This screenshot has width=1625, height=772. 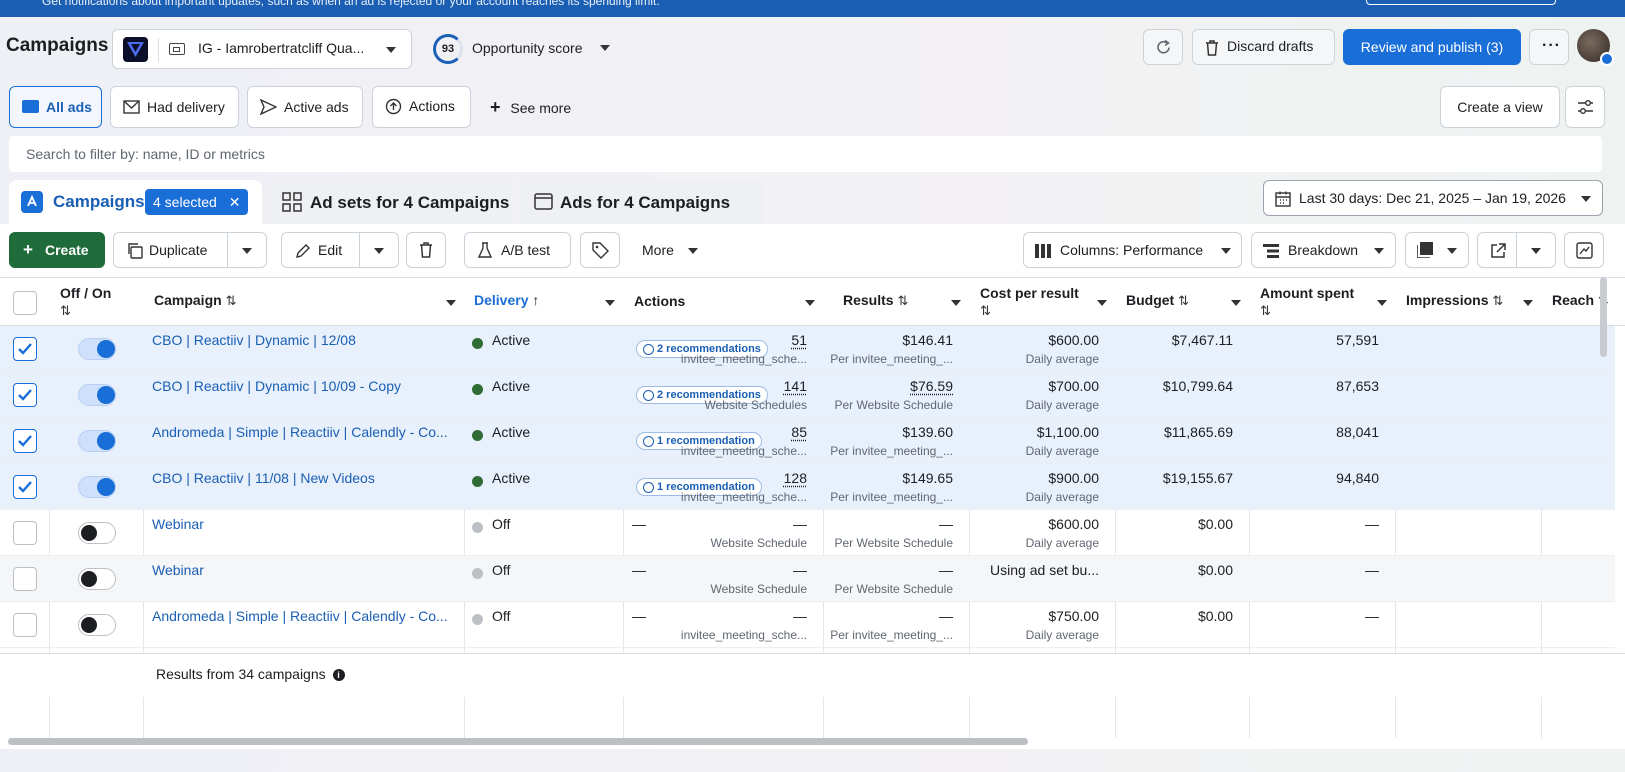 What do you see at coordinates (670, 250) in the screenshot?
I see `more-button: More` at bounding box center [670, 250].